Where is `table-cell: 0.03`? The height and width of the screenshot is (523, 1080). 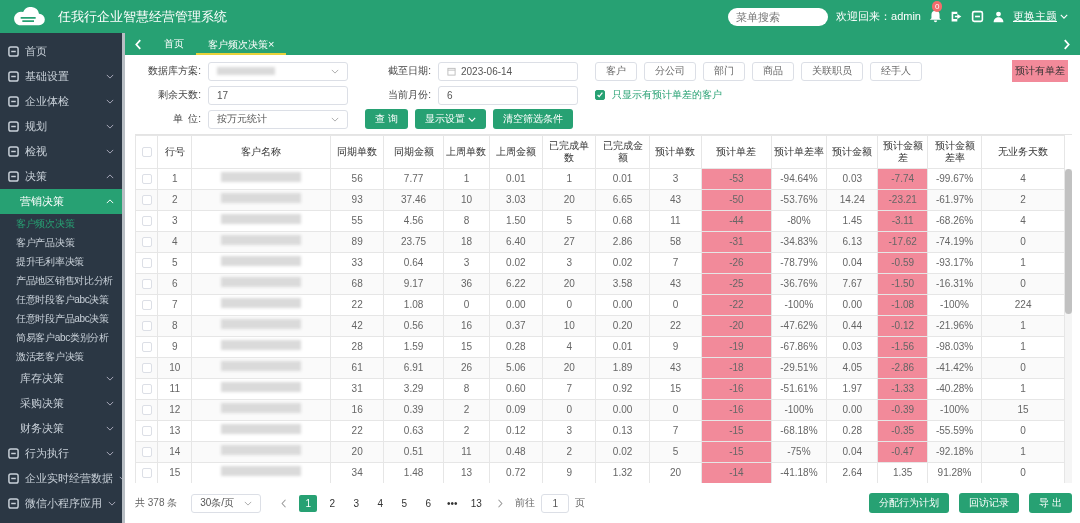 table-cell: 0.03 is located at coordinates (852, 179).